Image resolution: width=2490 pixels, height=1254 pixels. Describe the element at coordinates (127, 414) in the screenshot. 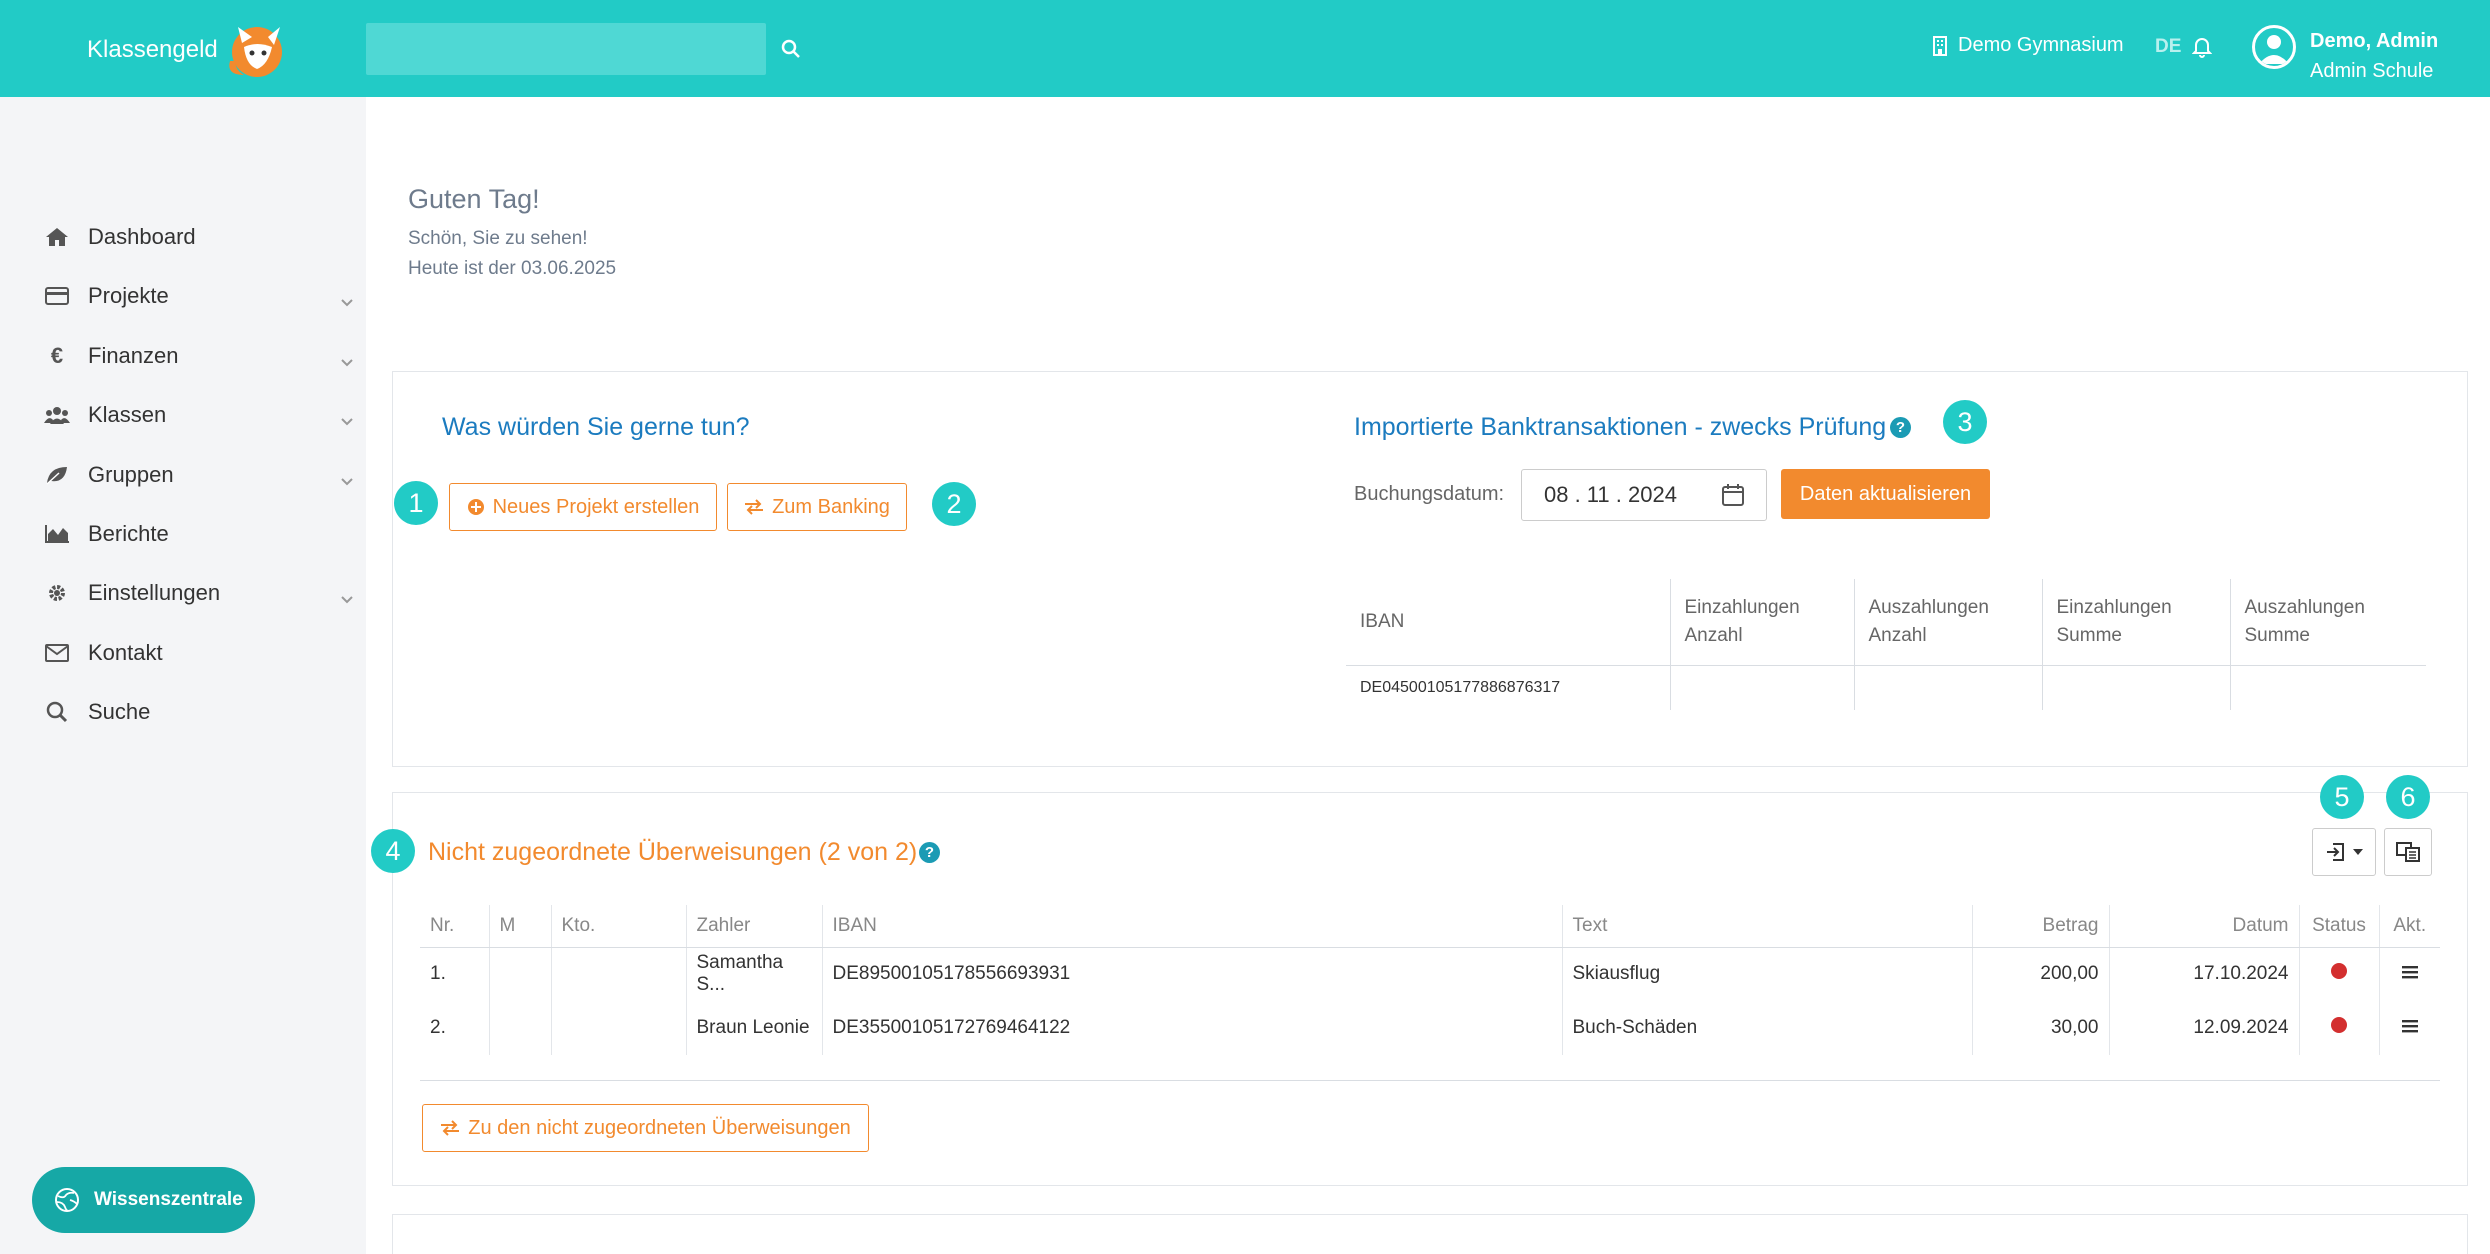

I see `sidebar-item-label: Klassen` at that location.